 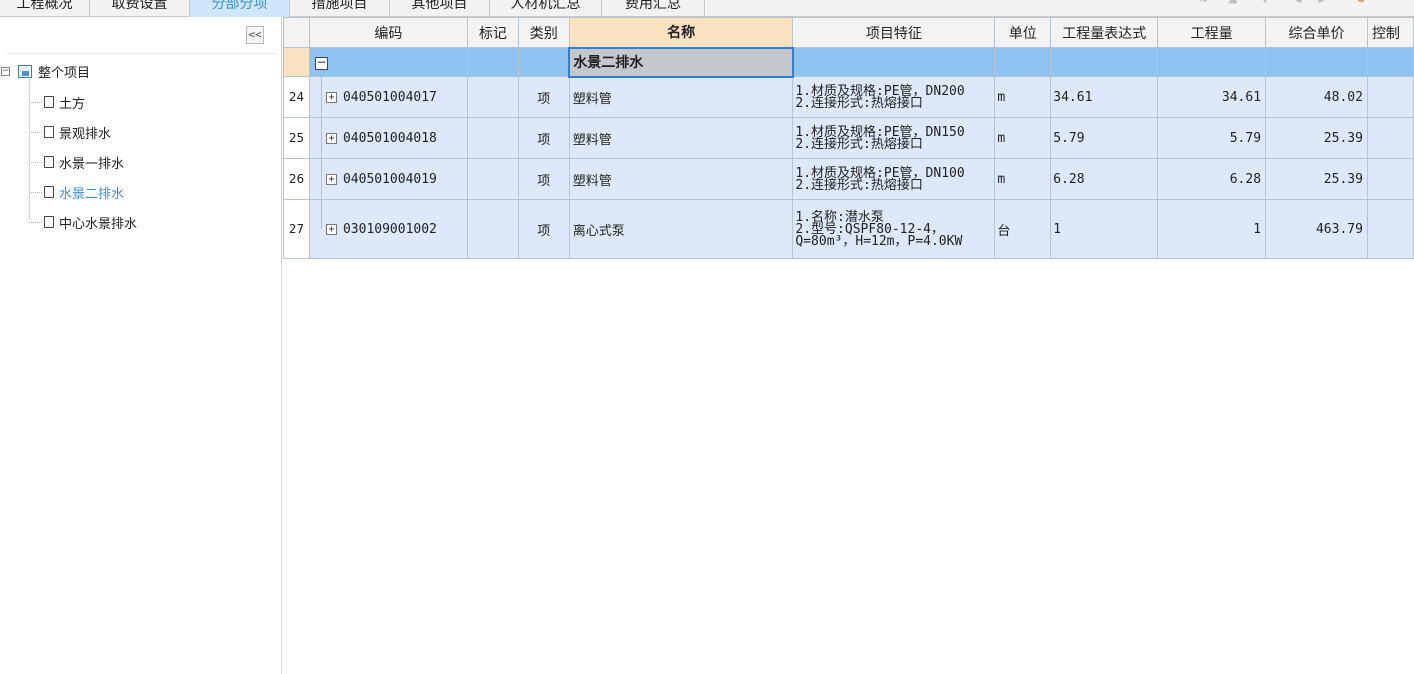 I want to click on code-cell: +040501004019, so click(x=388, y=179).